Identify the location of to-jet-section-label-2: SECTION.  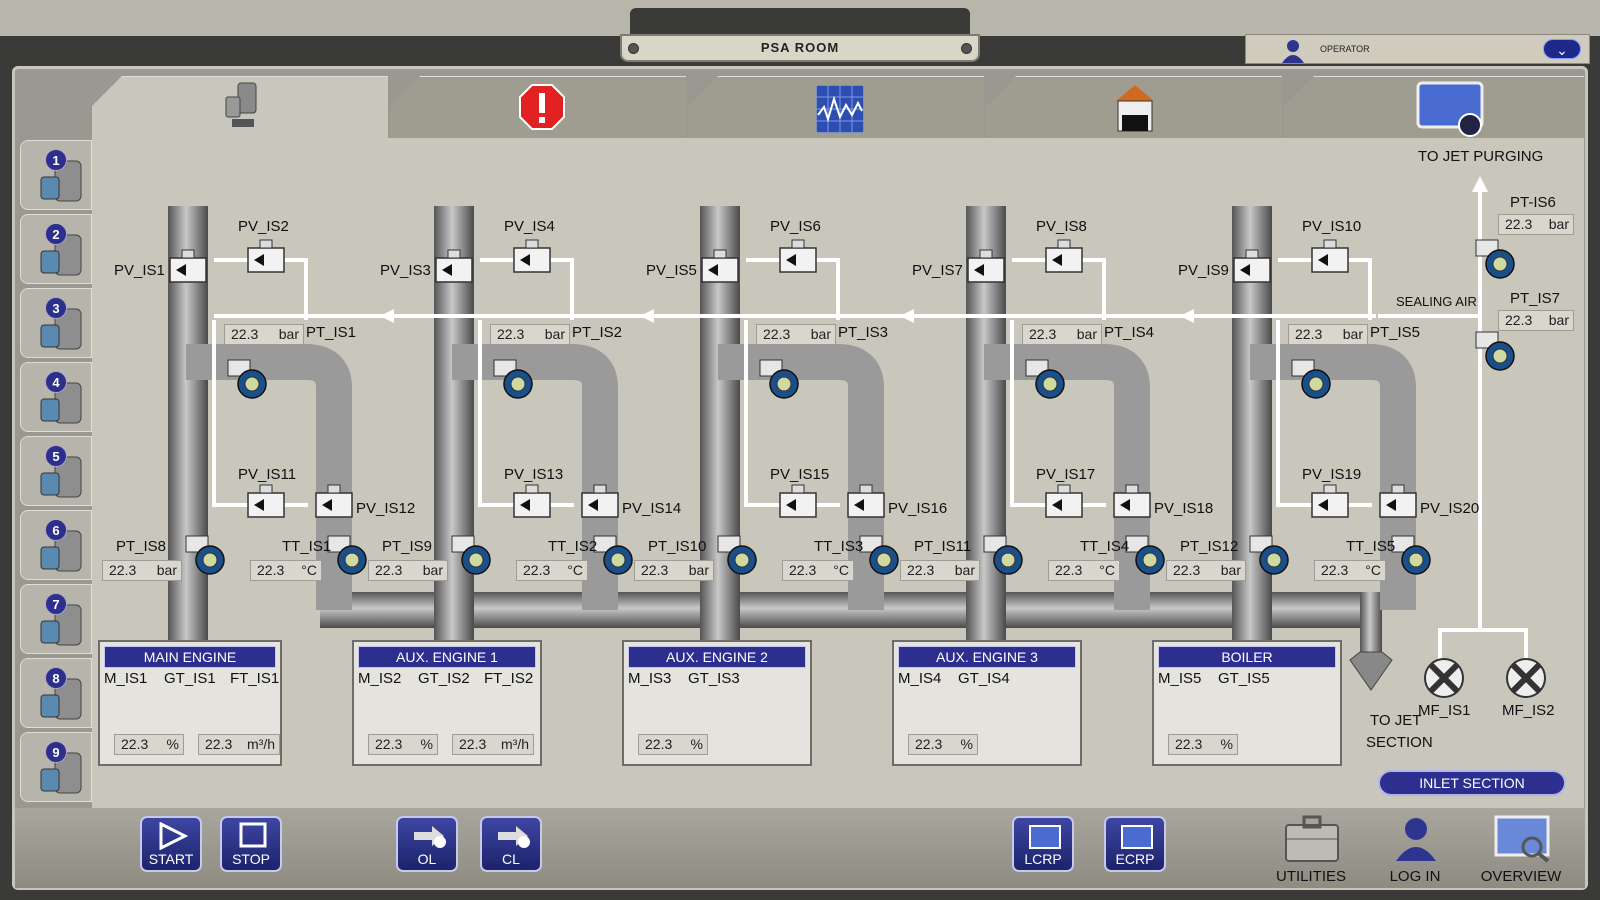
(1399, 742).